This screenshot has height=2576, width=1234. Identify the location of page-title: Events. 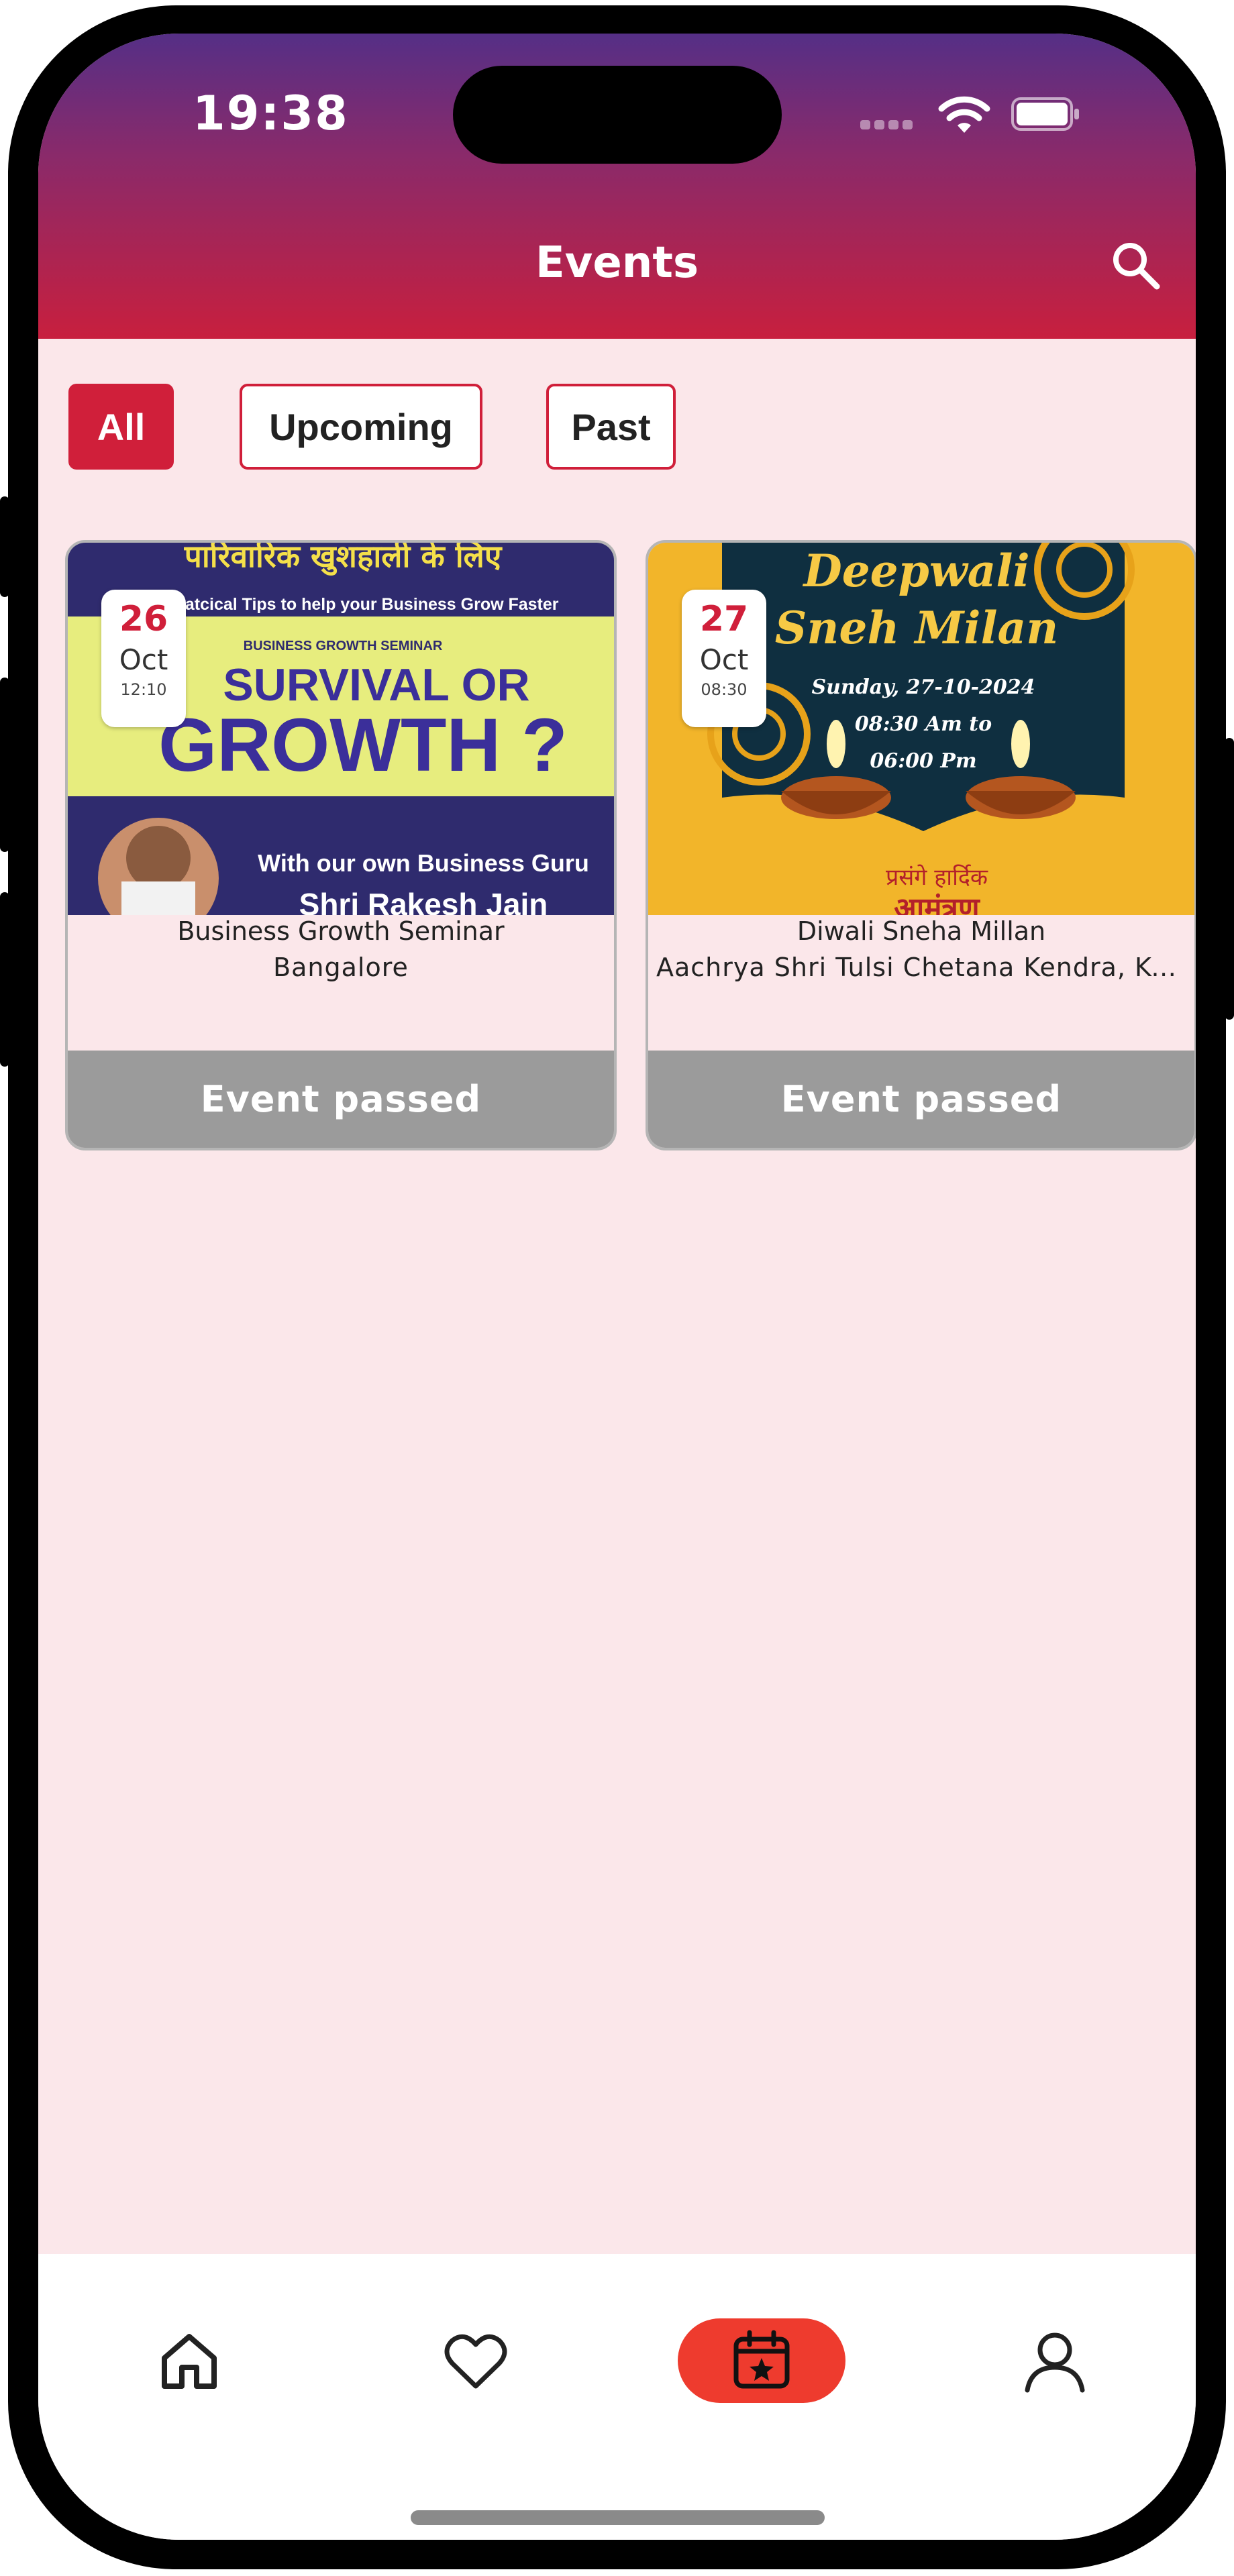
(617, 263).